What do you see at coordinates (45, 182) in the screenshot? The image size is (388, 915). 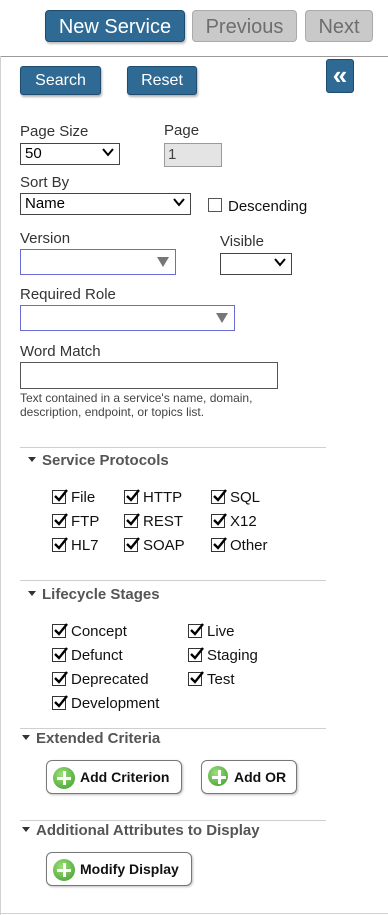 I see `sort-by-label: Sort By` at bounding box center [45, 182].